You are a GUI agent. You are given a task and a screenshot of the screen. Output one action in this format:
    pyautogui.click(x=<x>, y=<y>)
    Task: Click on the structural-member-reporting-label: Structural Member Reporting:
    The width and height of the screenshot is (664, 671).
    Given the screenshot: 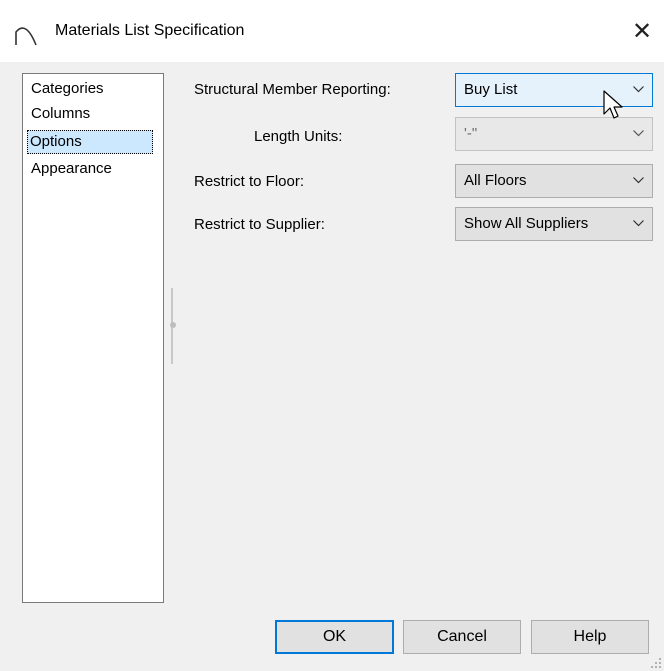 What is the action you would take?
    pyautogui.click(x=292, y=89)
    